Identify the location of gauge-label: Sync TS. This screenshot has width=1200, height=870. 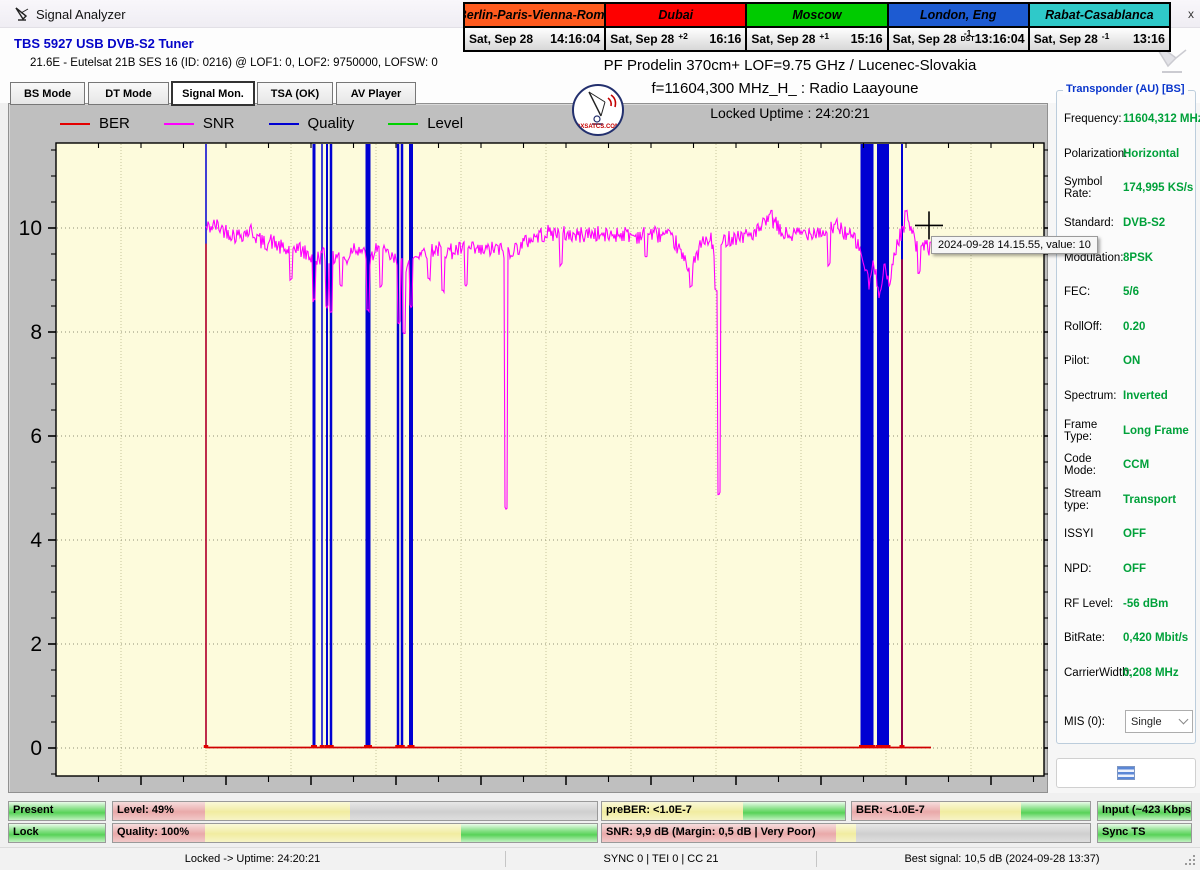
(1124, 832).